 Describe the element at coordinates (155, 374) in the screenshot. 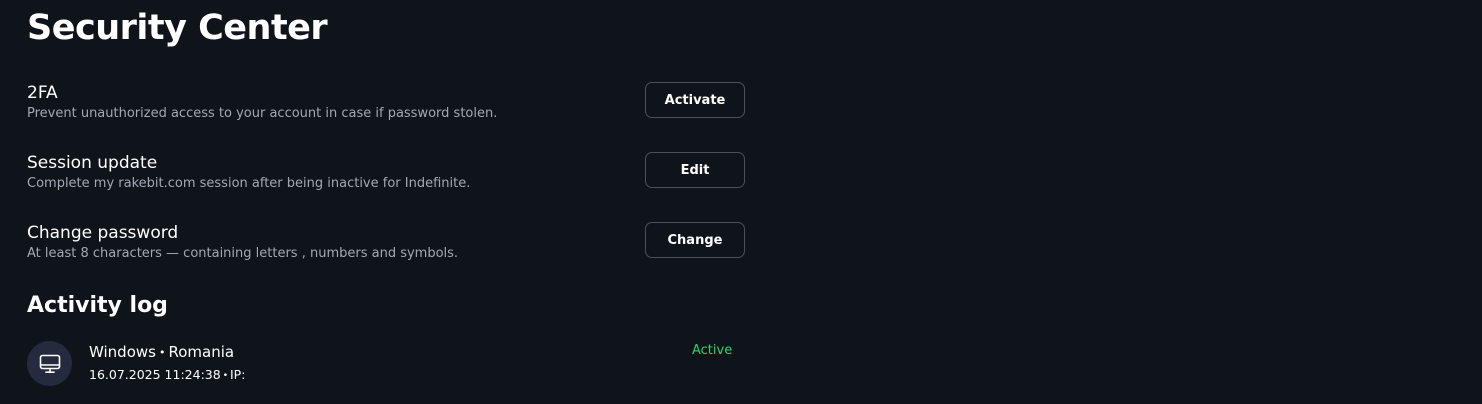

I see `activity-timestamp: 16.07.2025 11:24:38` at that location.